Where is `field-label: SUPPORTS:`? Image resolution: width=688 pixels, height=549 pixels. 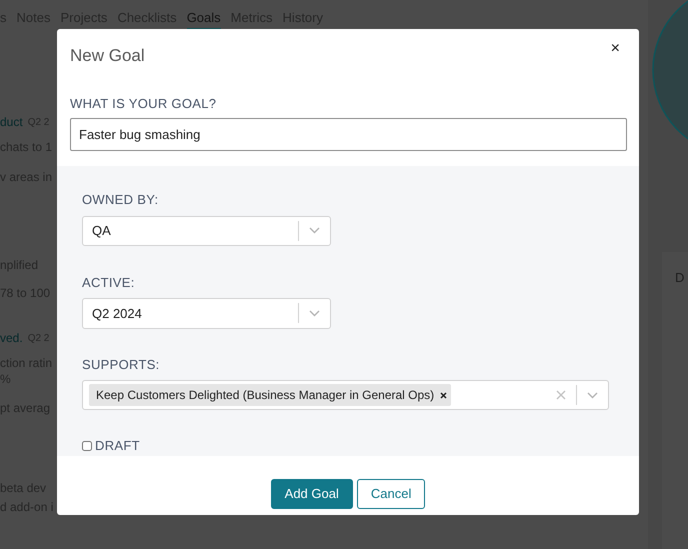
field-label: SUPPORTS: is located at coordinates (121, 365).